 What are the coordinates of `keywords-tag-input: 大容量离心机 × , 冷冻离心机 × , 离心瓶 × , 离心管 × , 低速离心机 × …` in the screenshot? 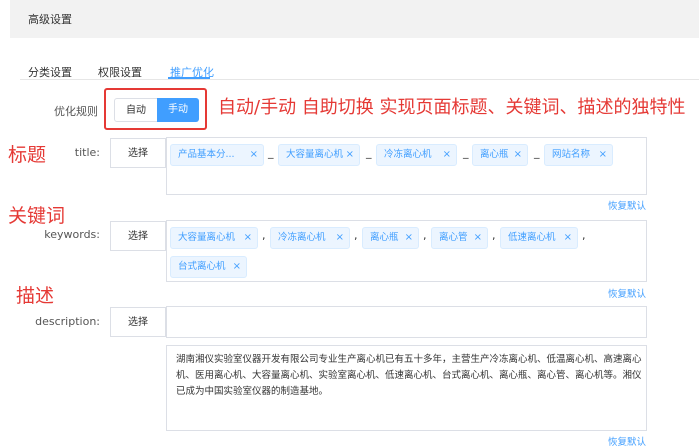 It's located at (406, 251).